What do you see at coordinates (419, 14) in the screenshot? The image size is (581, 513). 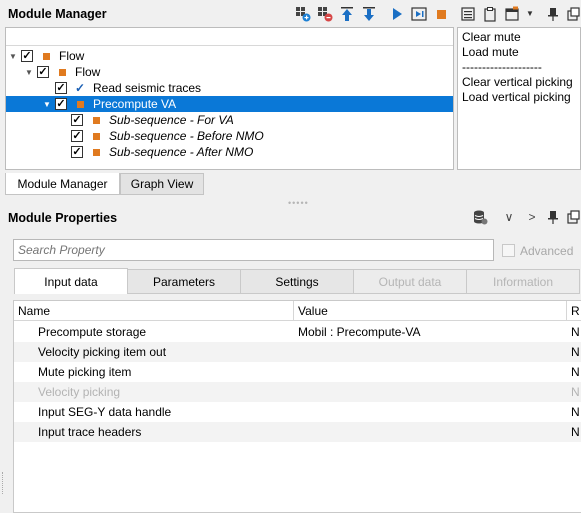 I see `run-step-icon` at bounding box center [419, 14].